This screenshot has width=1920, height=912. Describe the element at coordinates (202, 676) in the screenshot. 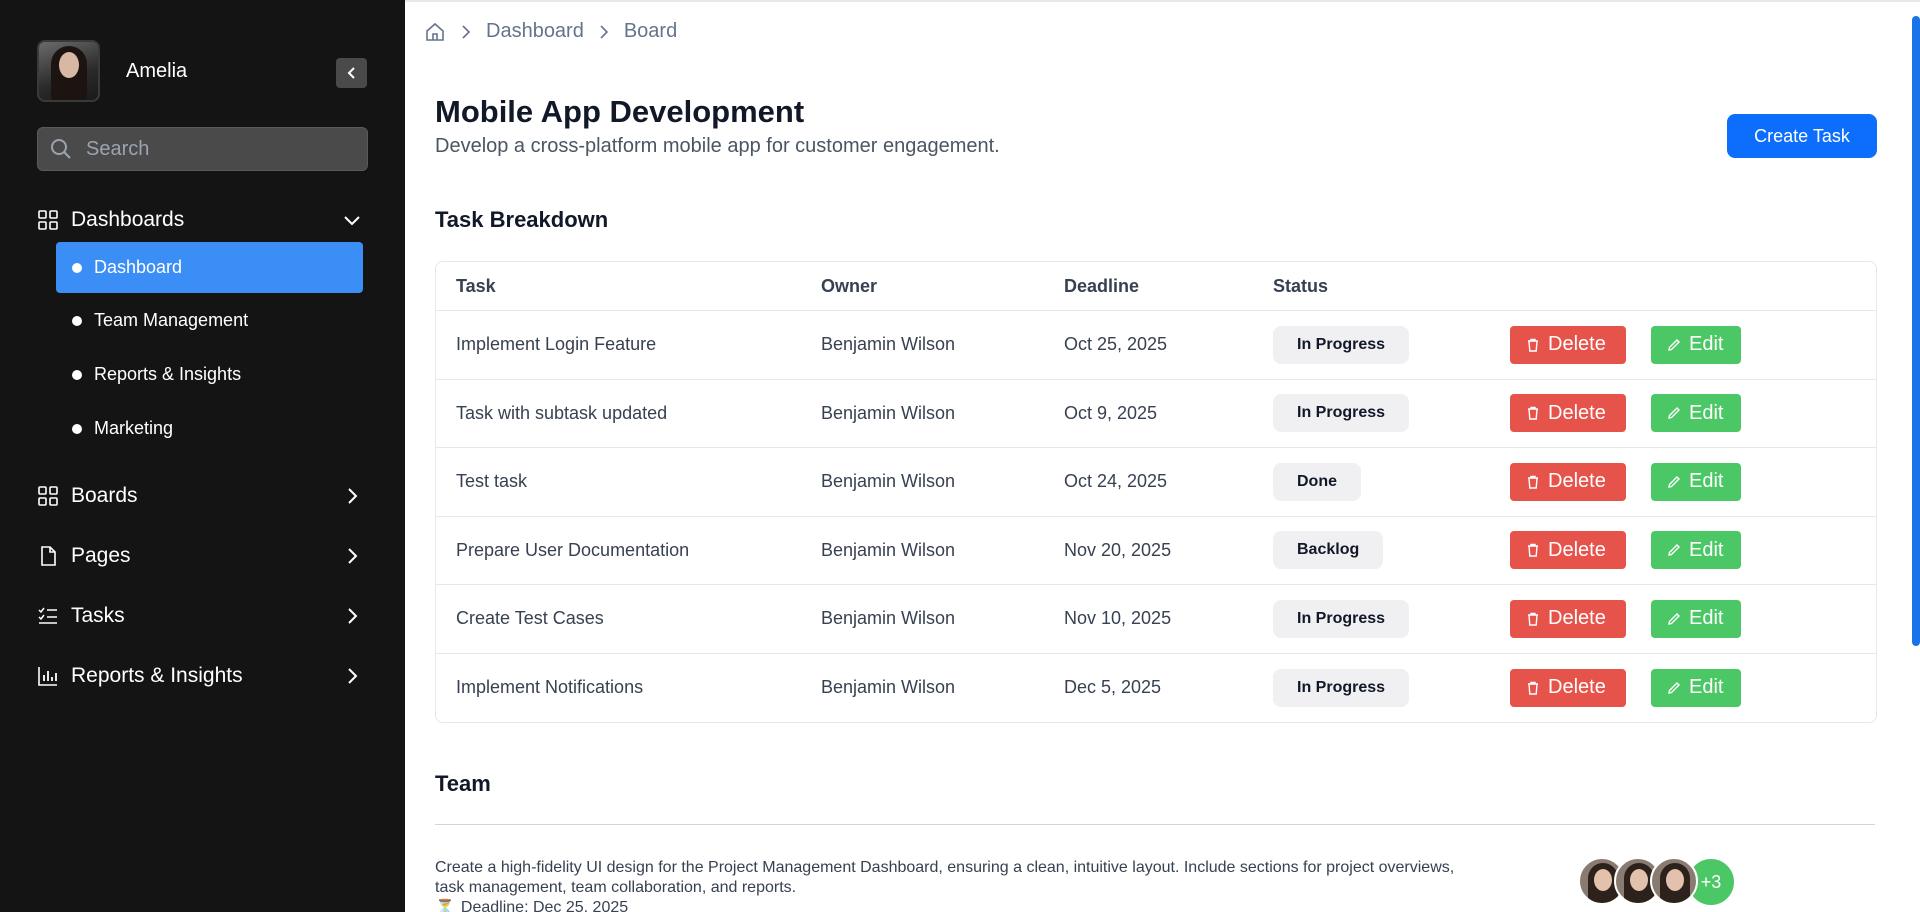

I see `nav-group-reports-insights: Reports & Insights` at that location.